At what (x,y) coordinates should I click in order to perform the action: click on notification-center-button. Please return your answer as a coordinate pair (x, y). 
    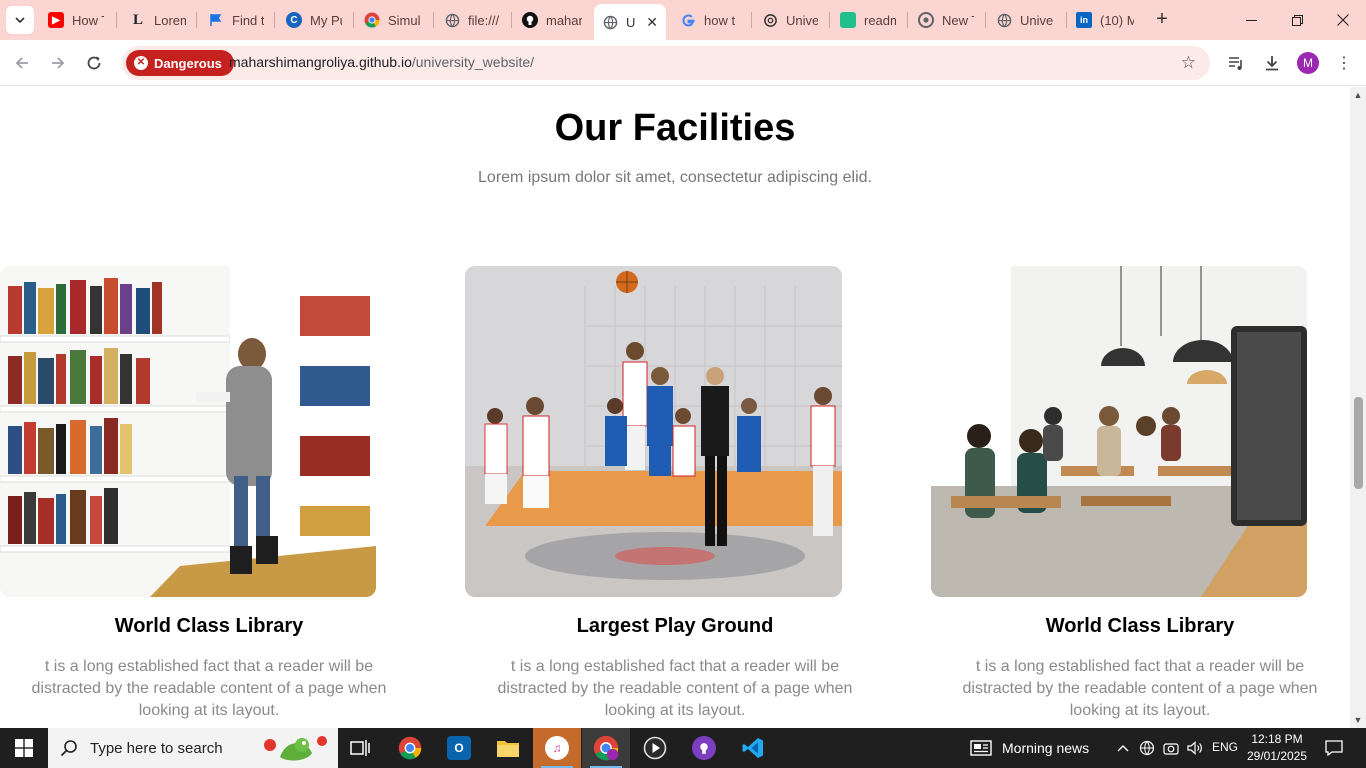
    Looking at the image, I should click on (1334, 748).